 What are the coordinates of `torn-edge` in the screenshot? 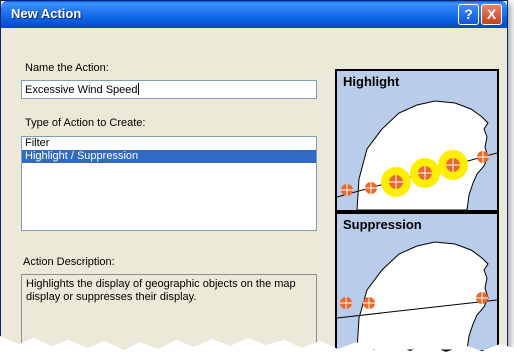 It's located at (257, 347).